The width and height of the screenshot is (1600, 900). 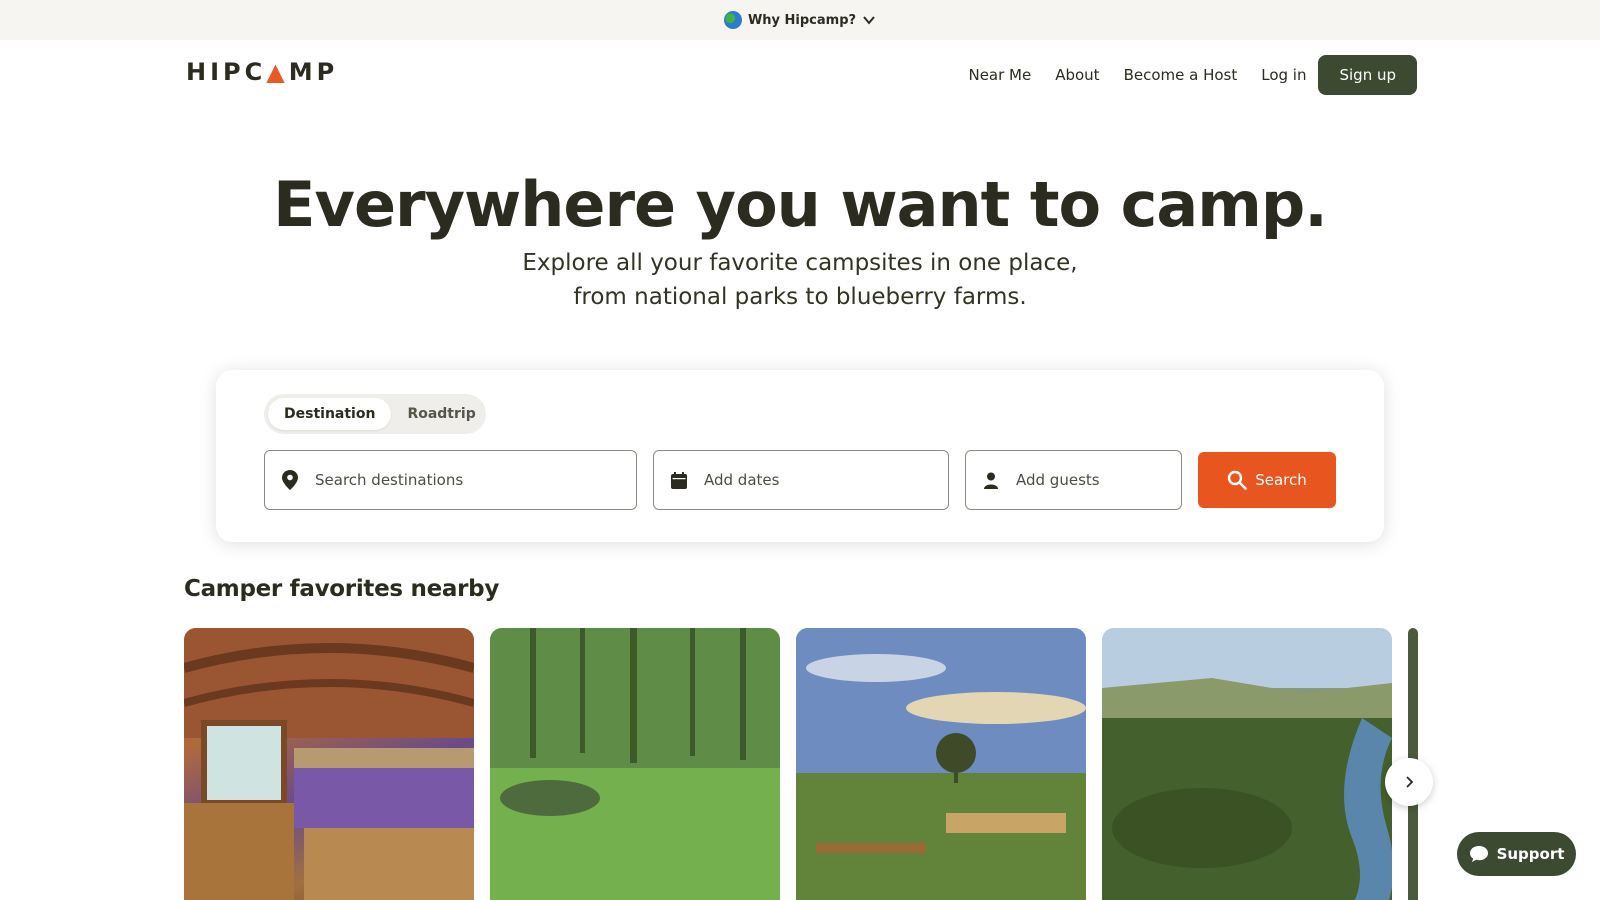 What do you see at coordinates (441, 414) in the screenshot?
I see `tab-roadtrip: Roadtrip` at bounding box center [441, 414].